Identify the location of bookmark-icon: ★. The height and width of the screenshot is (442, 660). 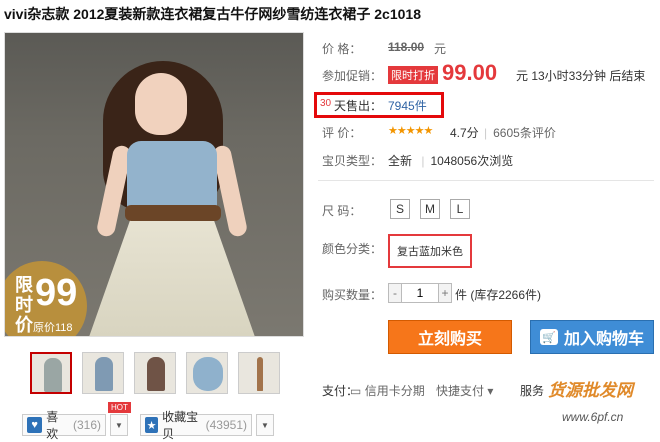
(152, 425).